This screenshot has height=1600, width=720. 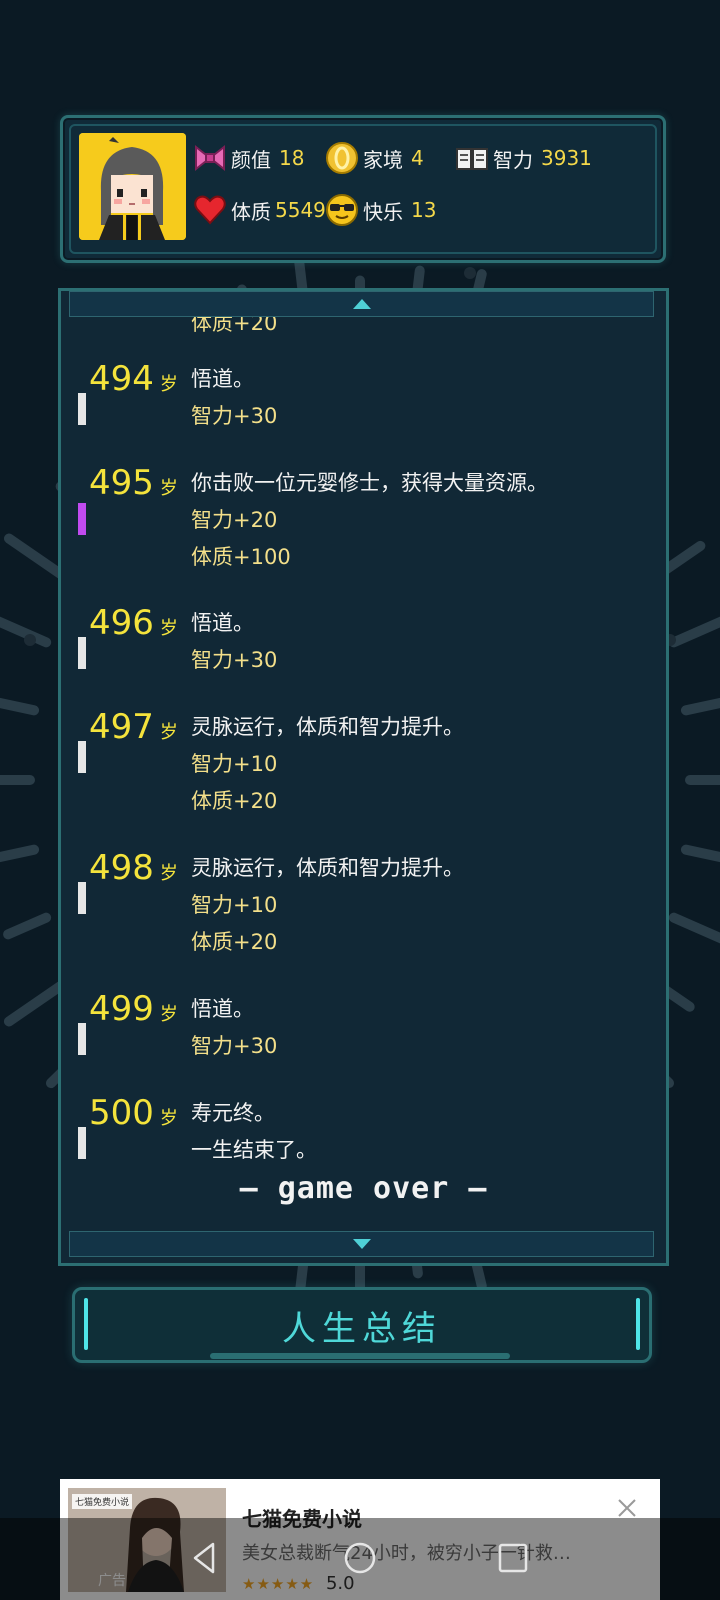 I want to click on entry-age: 498 岁, so click(x=133, y=871).